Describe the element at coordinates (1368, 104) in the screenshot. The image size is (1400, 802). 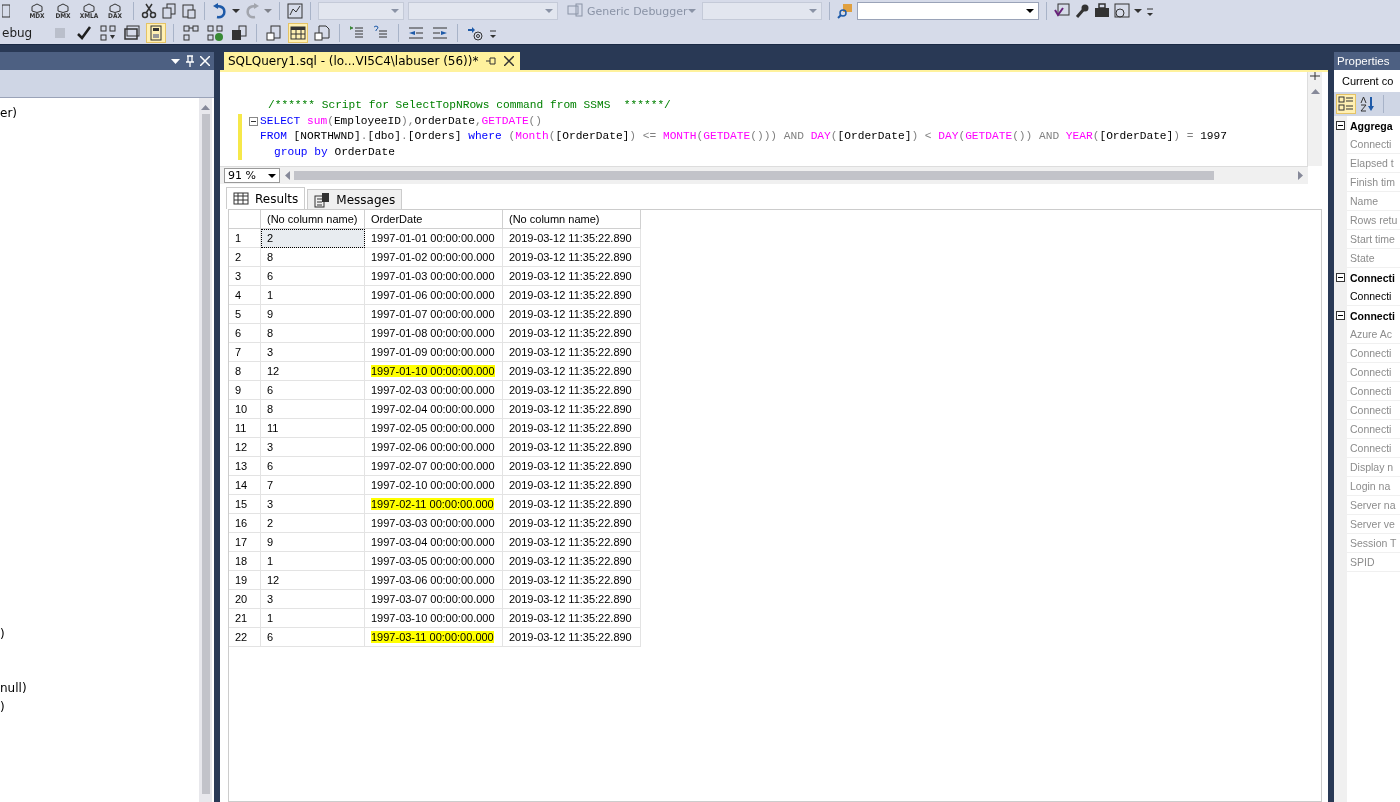
I see `sort-az-icon` at that location.